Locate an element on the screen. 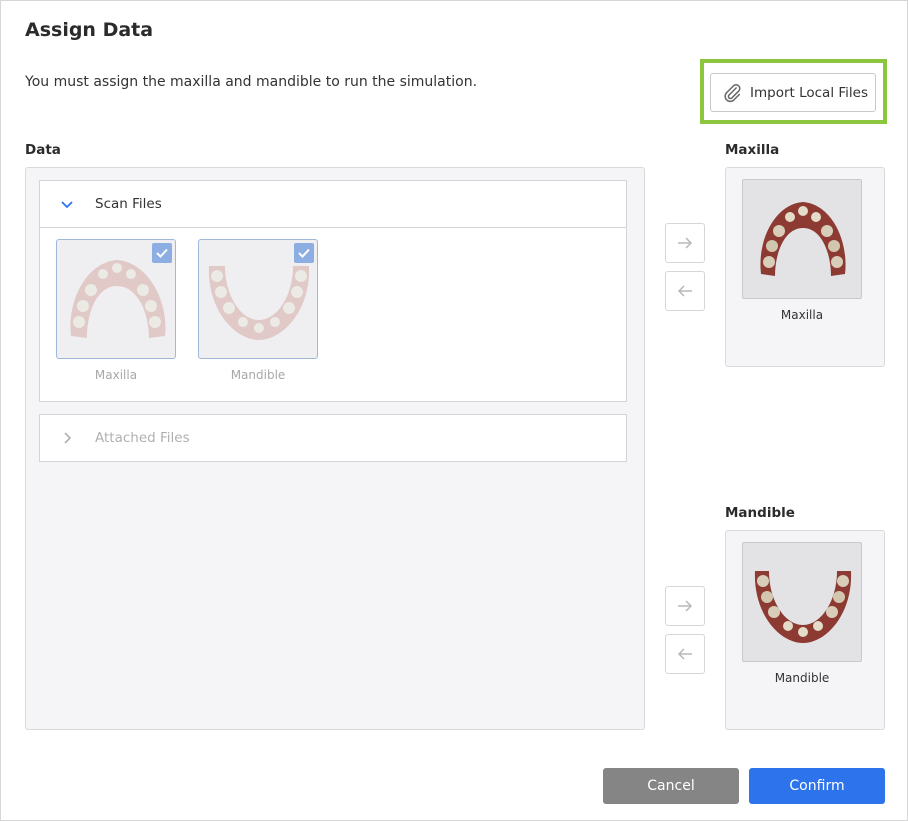 This screenshot has height=821, width=908. import-local-files-button: Import Local Files is located at coordinates (793, 92).